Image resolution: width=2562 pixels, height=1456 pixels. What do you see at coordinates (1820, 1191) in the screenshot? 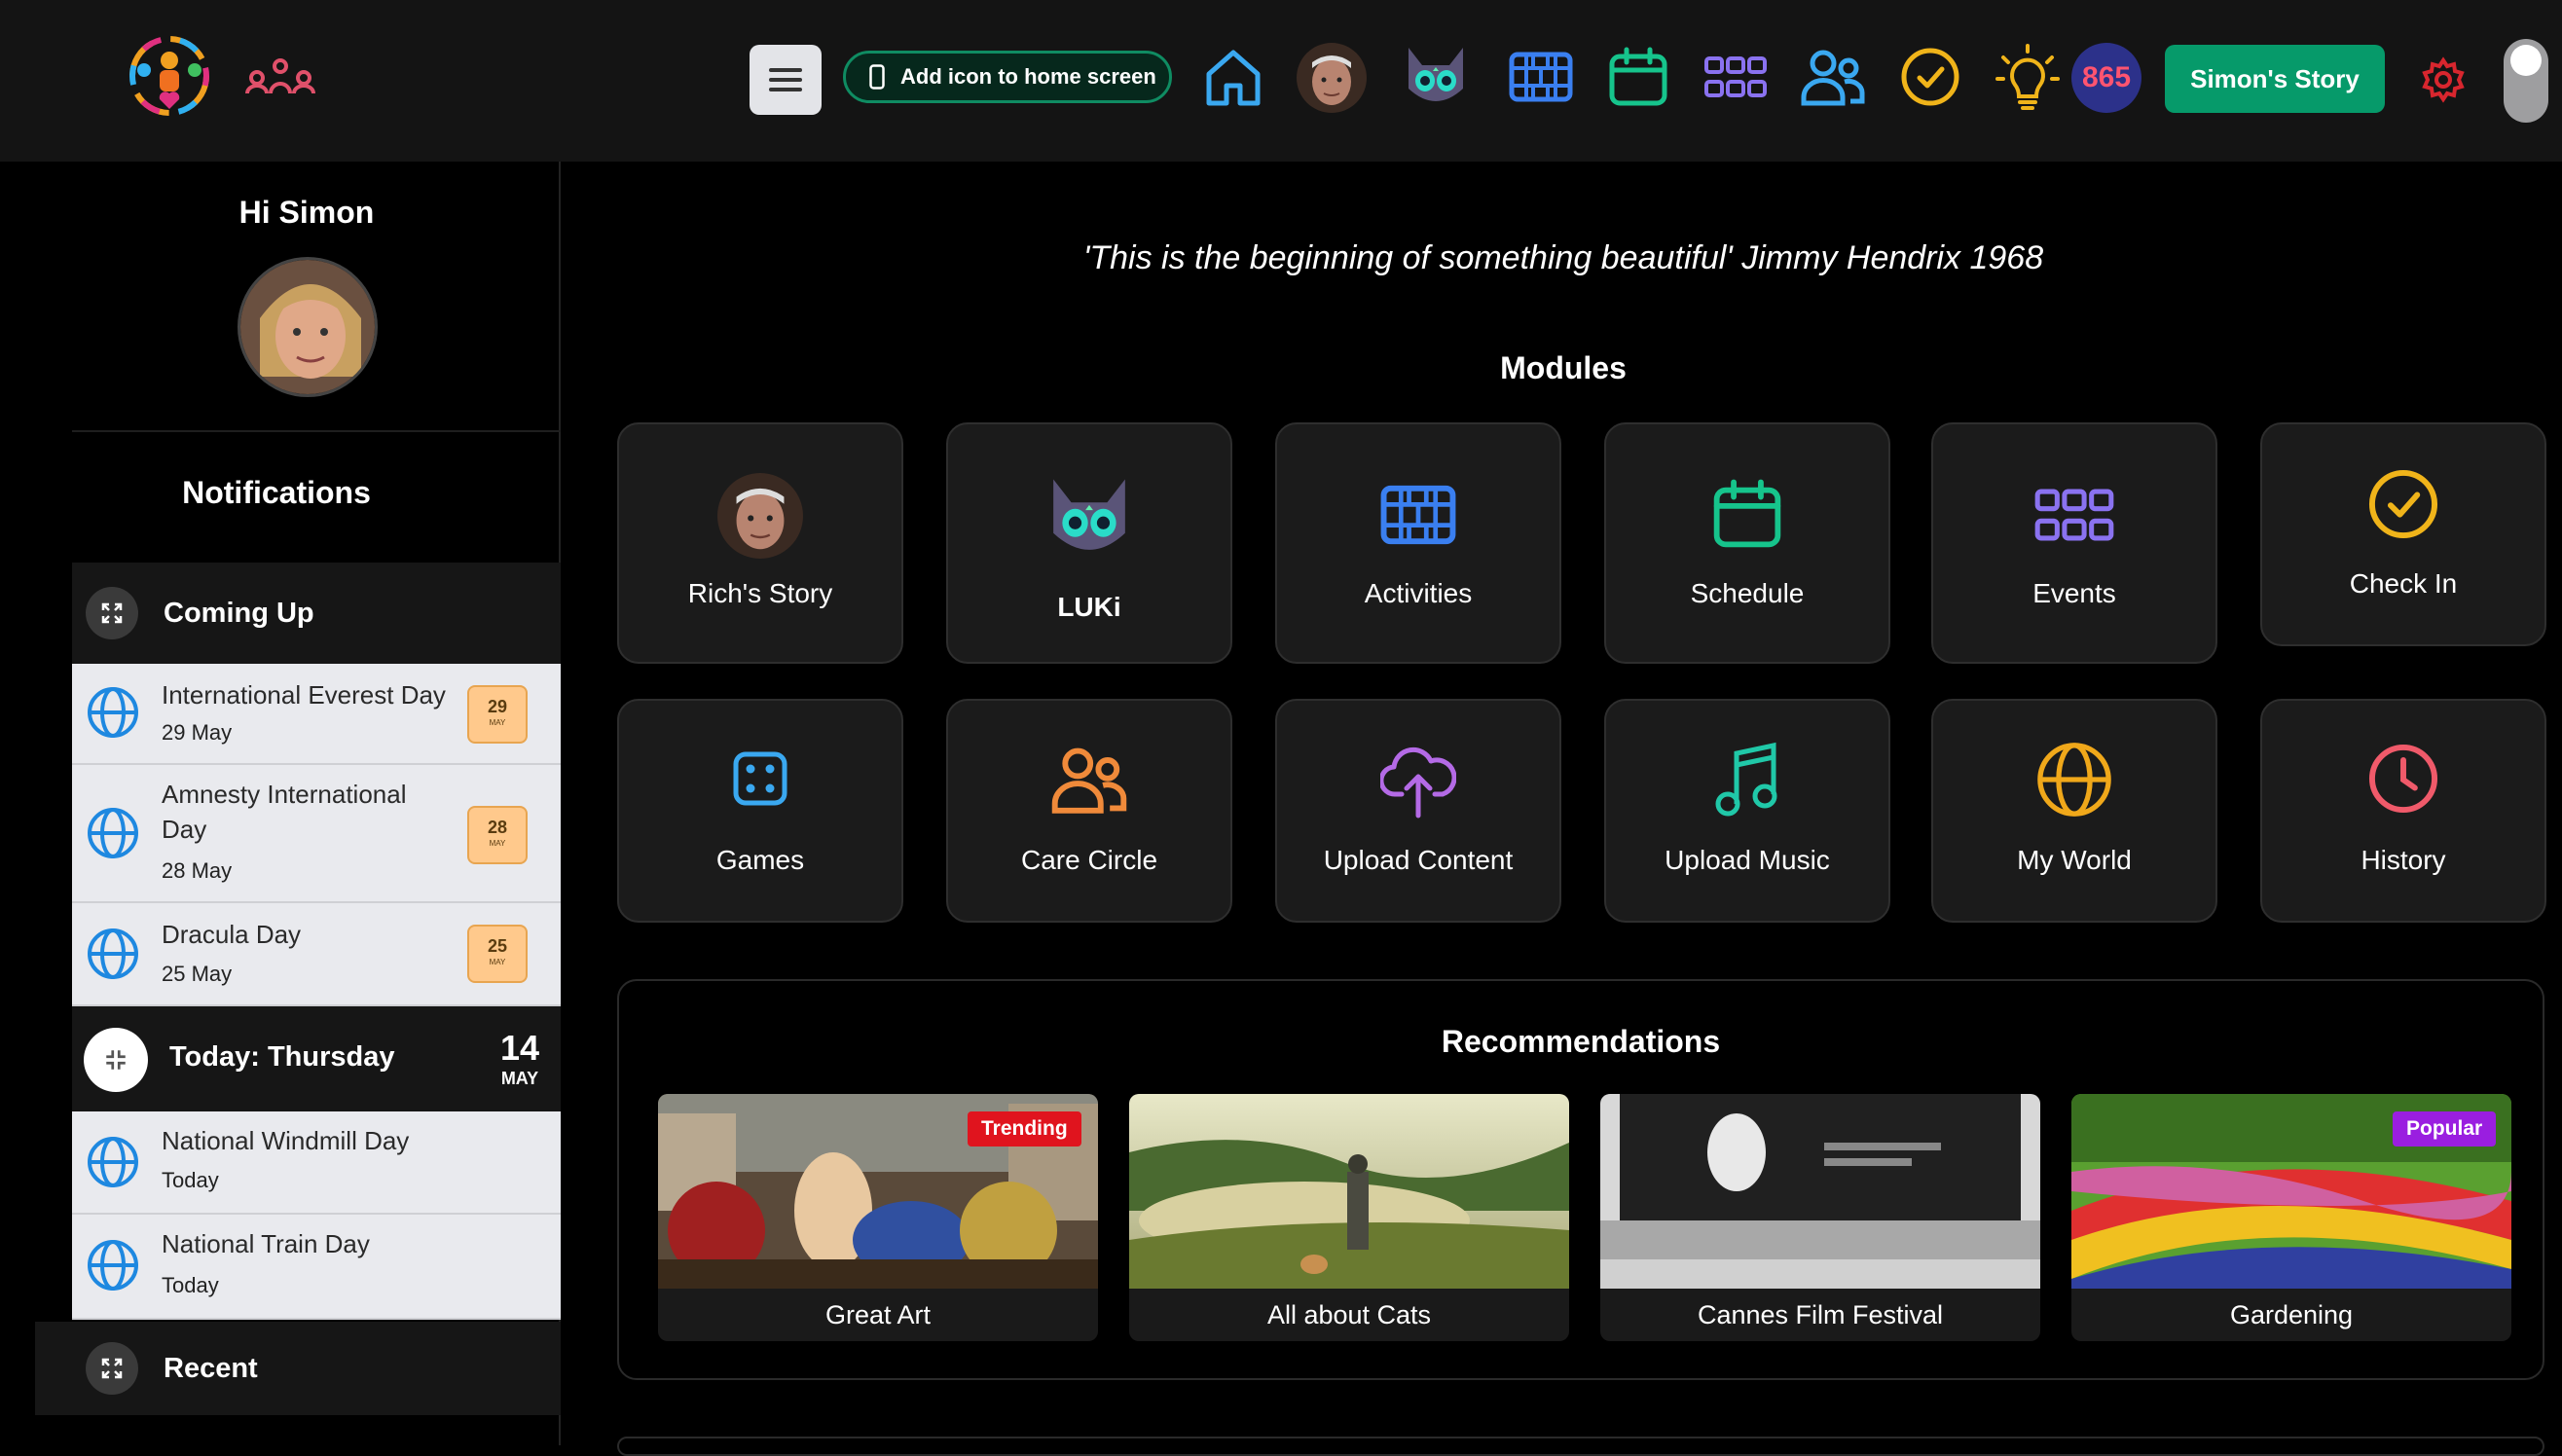
I see `cannes-image` at bounding box center [1820, 1191].